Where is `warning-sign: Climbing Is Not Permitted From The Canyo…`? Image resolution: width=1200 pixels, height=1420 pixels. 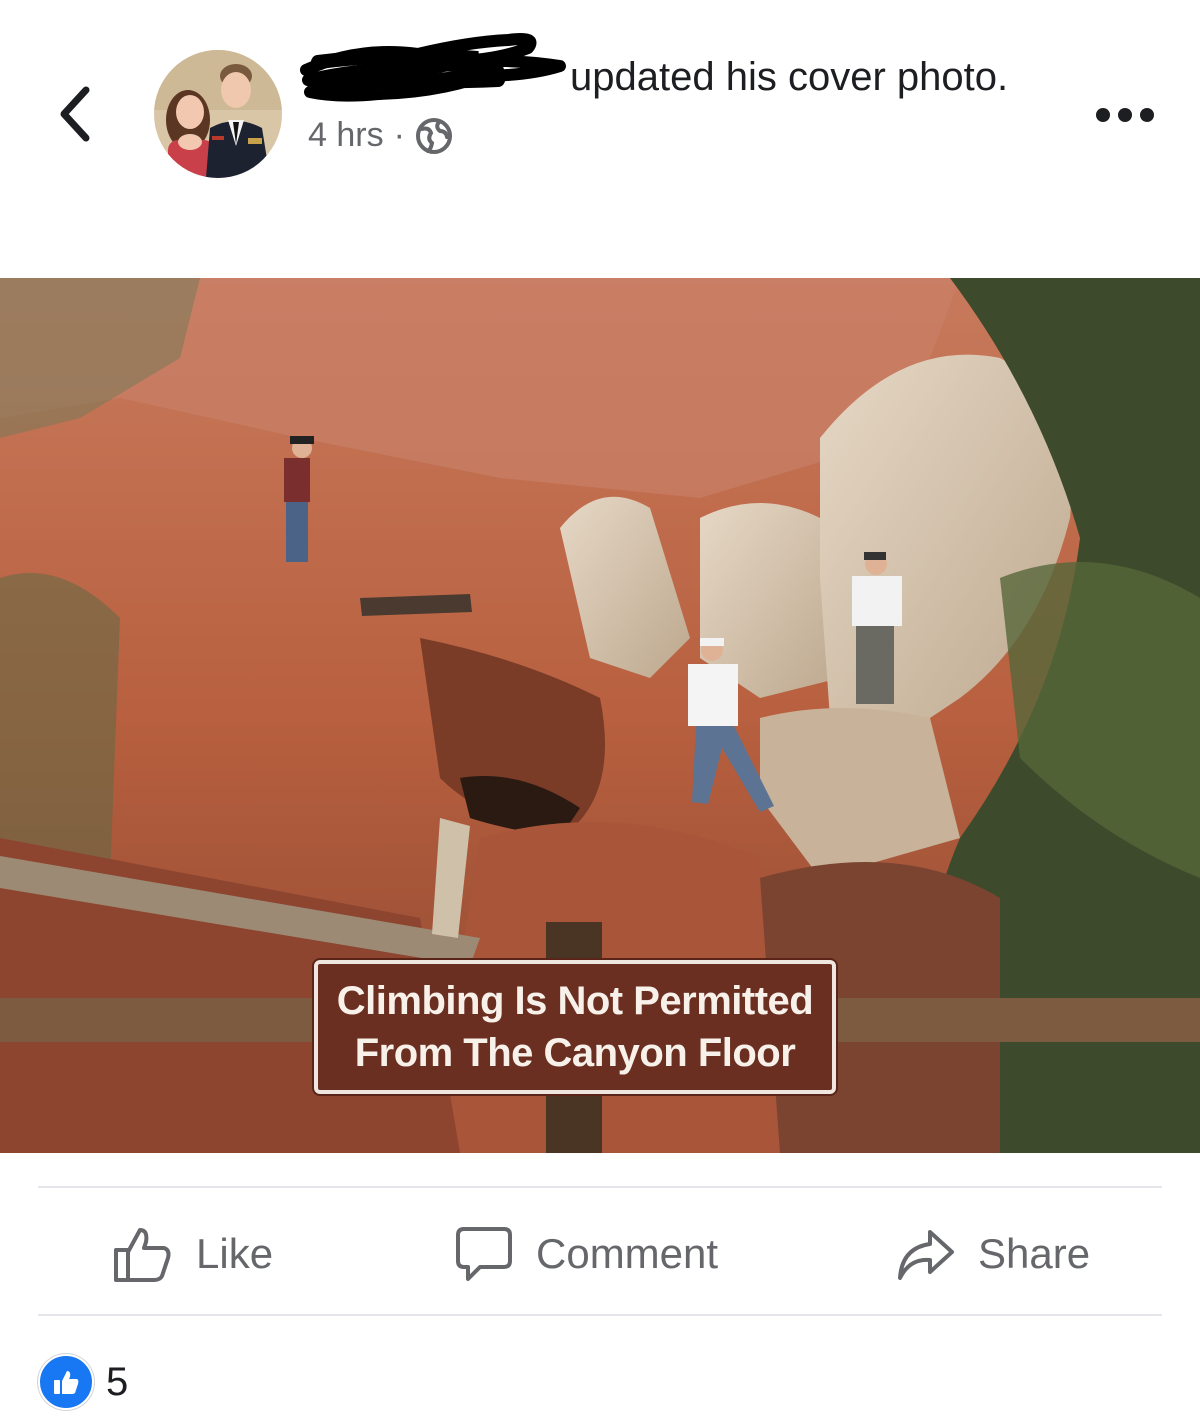
warning-sign: Climbing Is Not Permitted From The Canyo… is located at coordinates (575, 1027).